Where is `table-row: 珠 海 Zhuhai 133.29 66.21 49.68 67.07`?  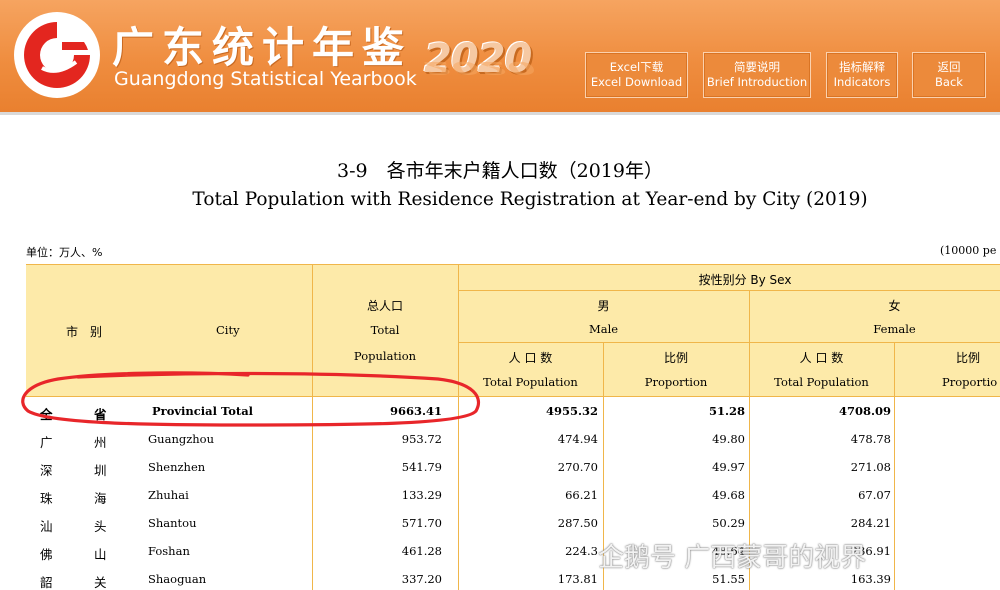 table-row: 珠 海 Zhuhai 133.29 66.21 49.68 67.07 is located at coordinates (465, 497).